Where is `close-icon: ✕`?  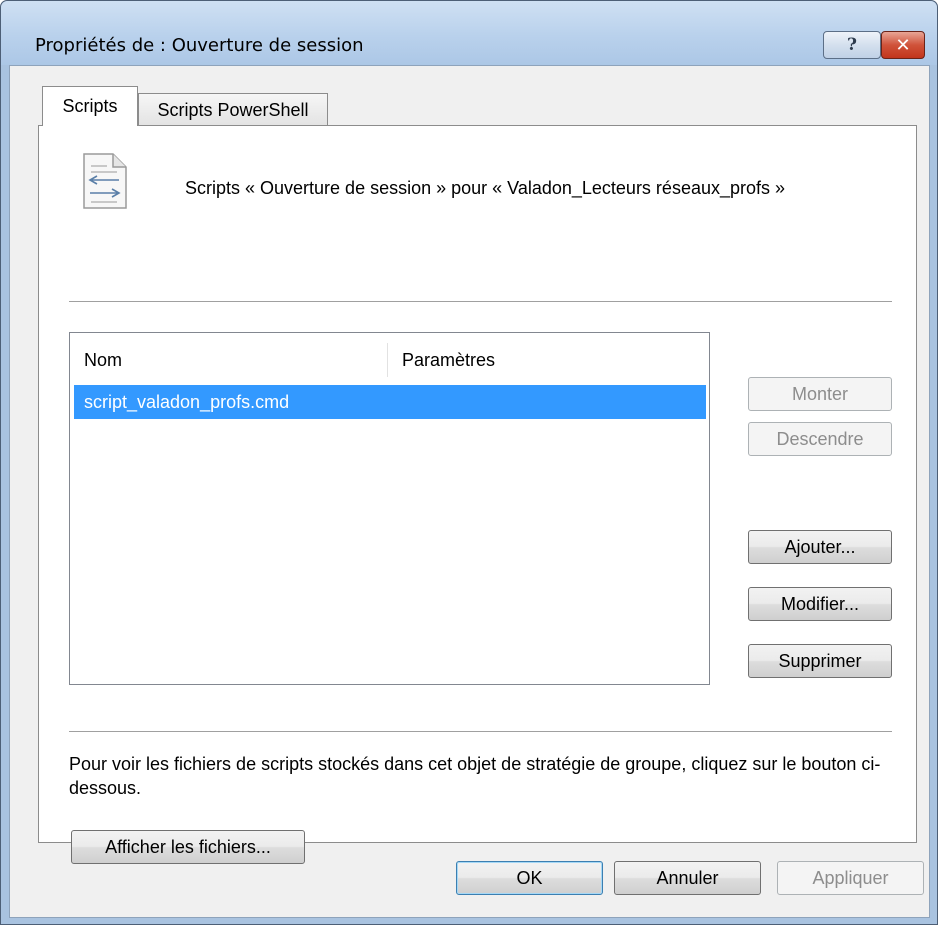 close-icon: ✕ is located at coordinates (903, 45).